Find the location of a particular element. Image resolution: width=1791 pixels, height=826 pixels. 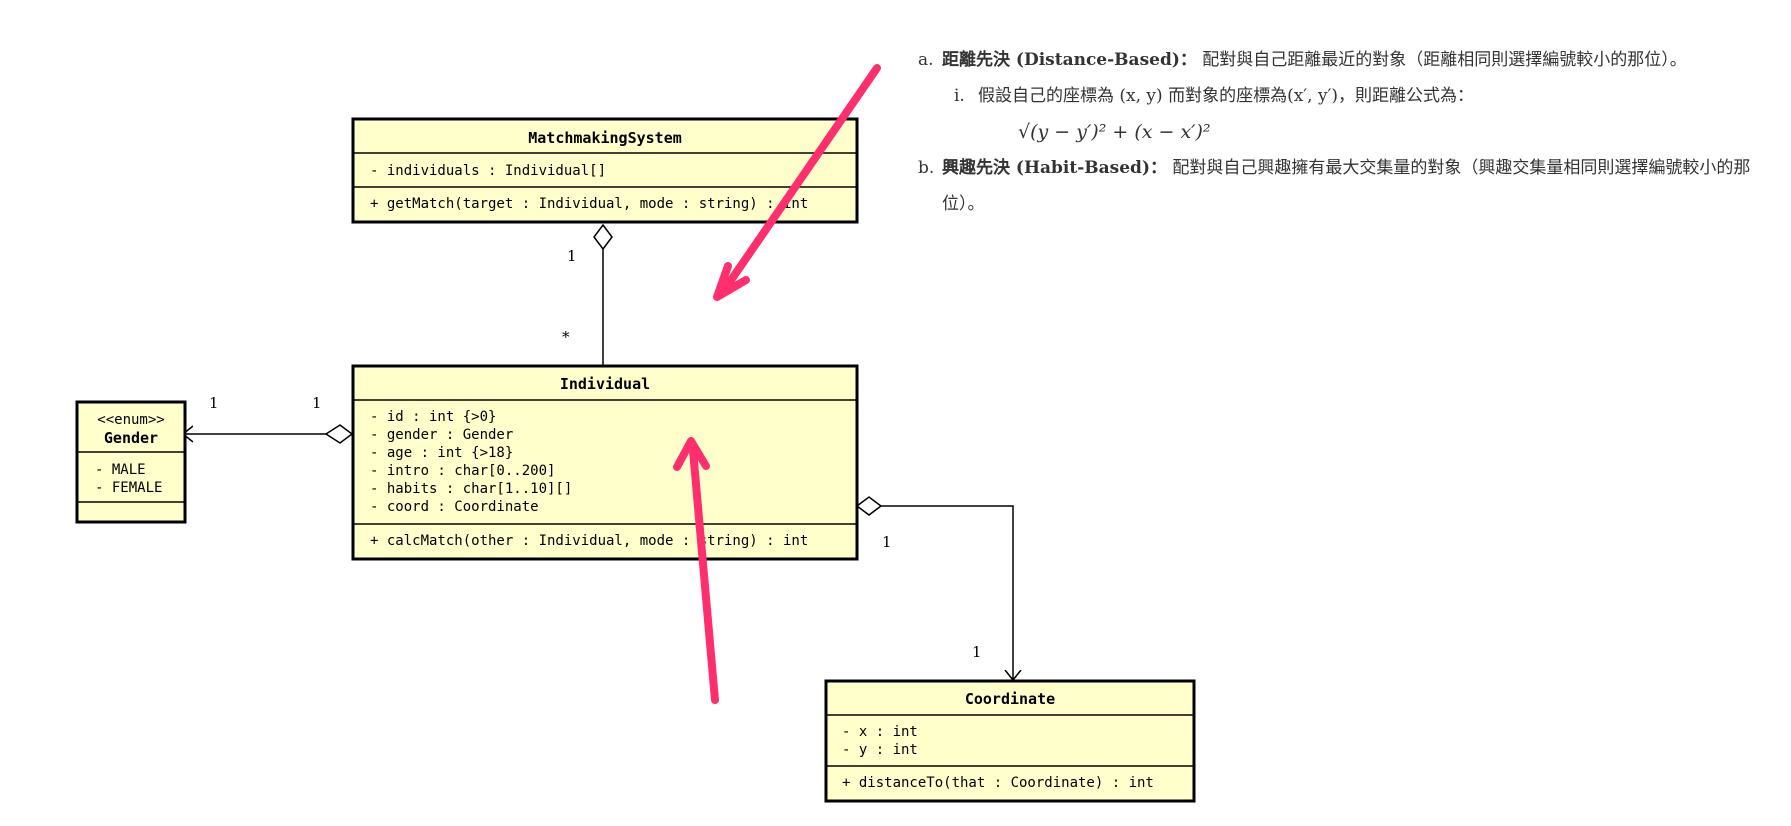

list-marker: a. is located at coordinates (926, 60).